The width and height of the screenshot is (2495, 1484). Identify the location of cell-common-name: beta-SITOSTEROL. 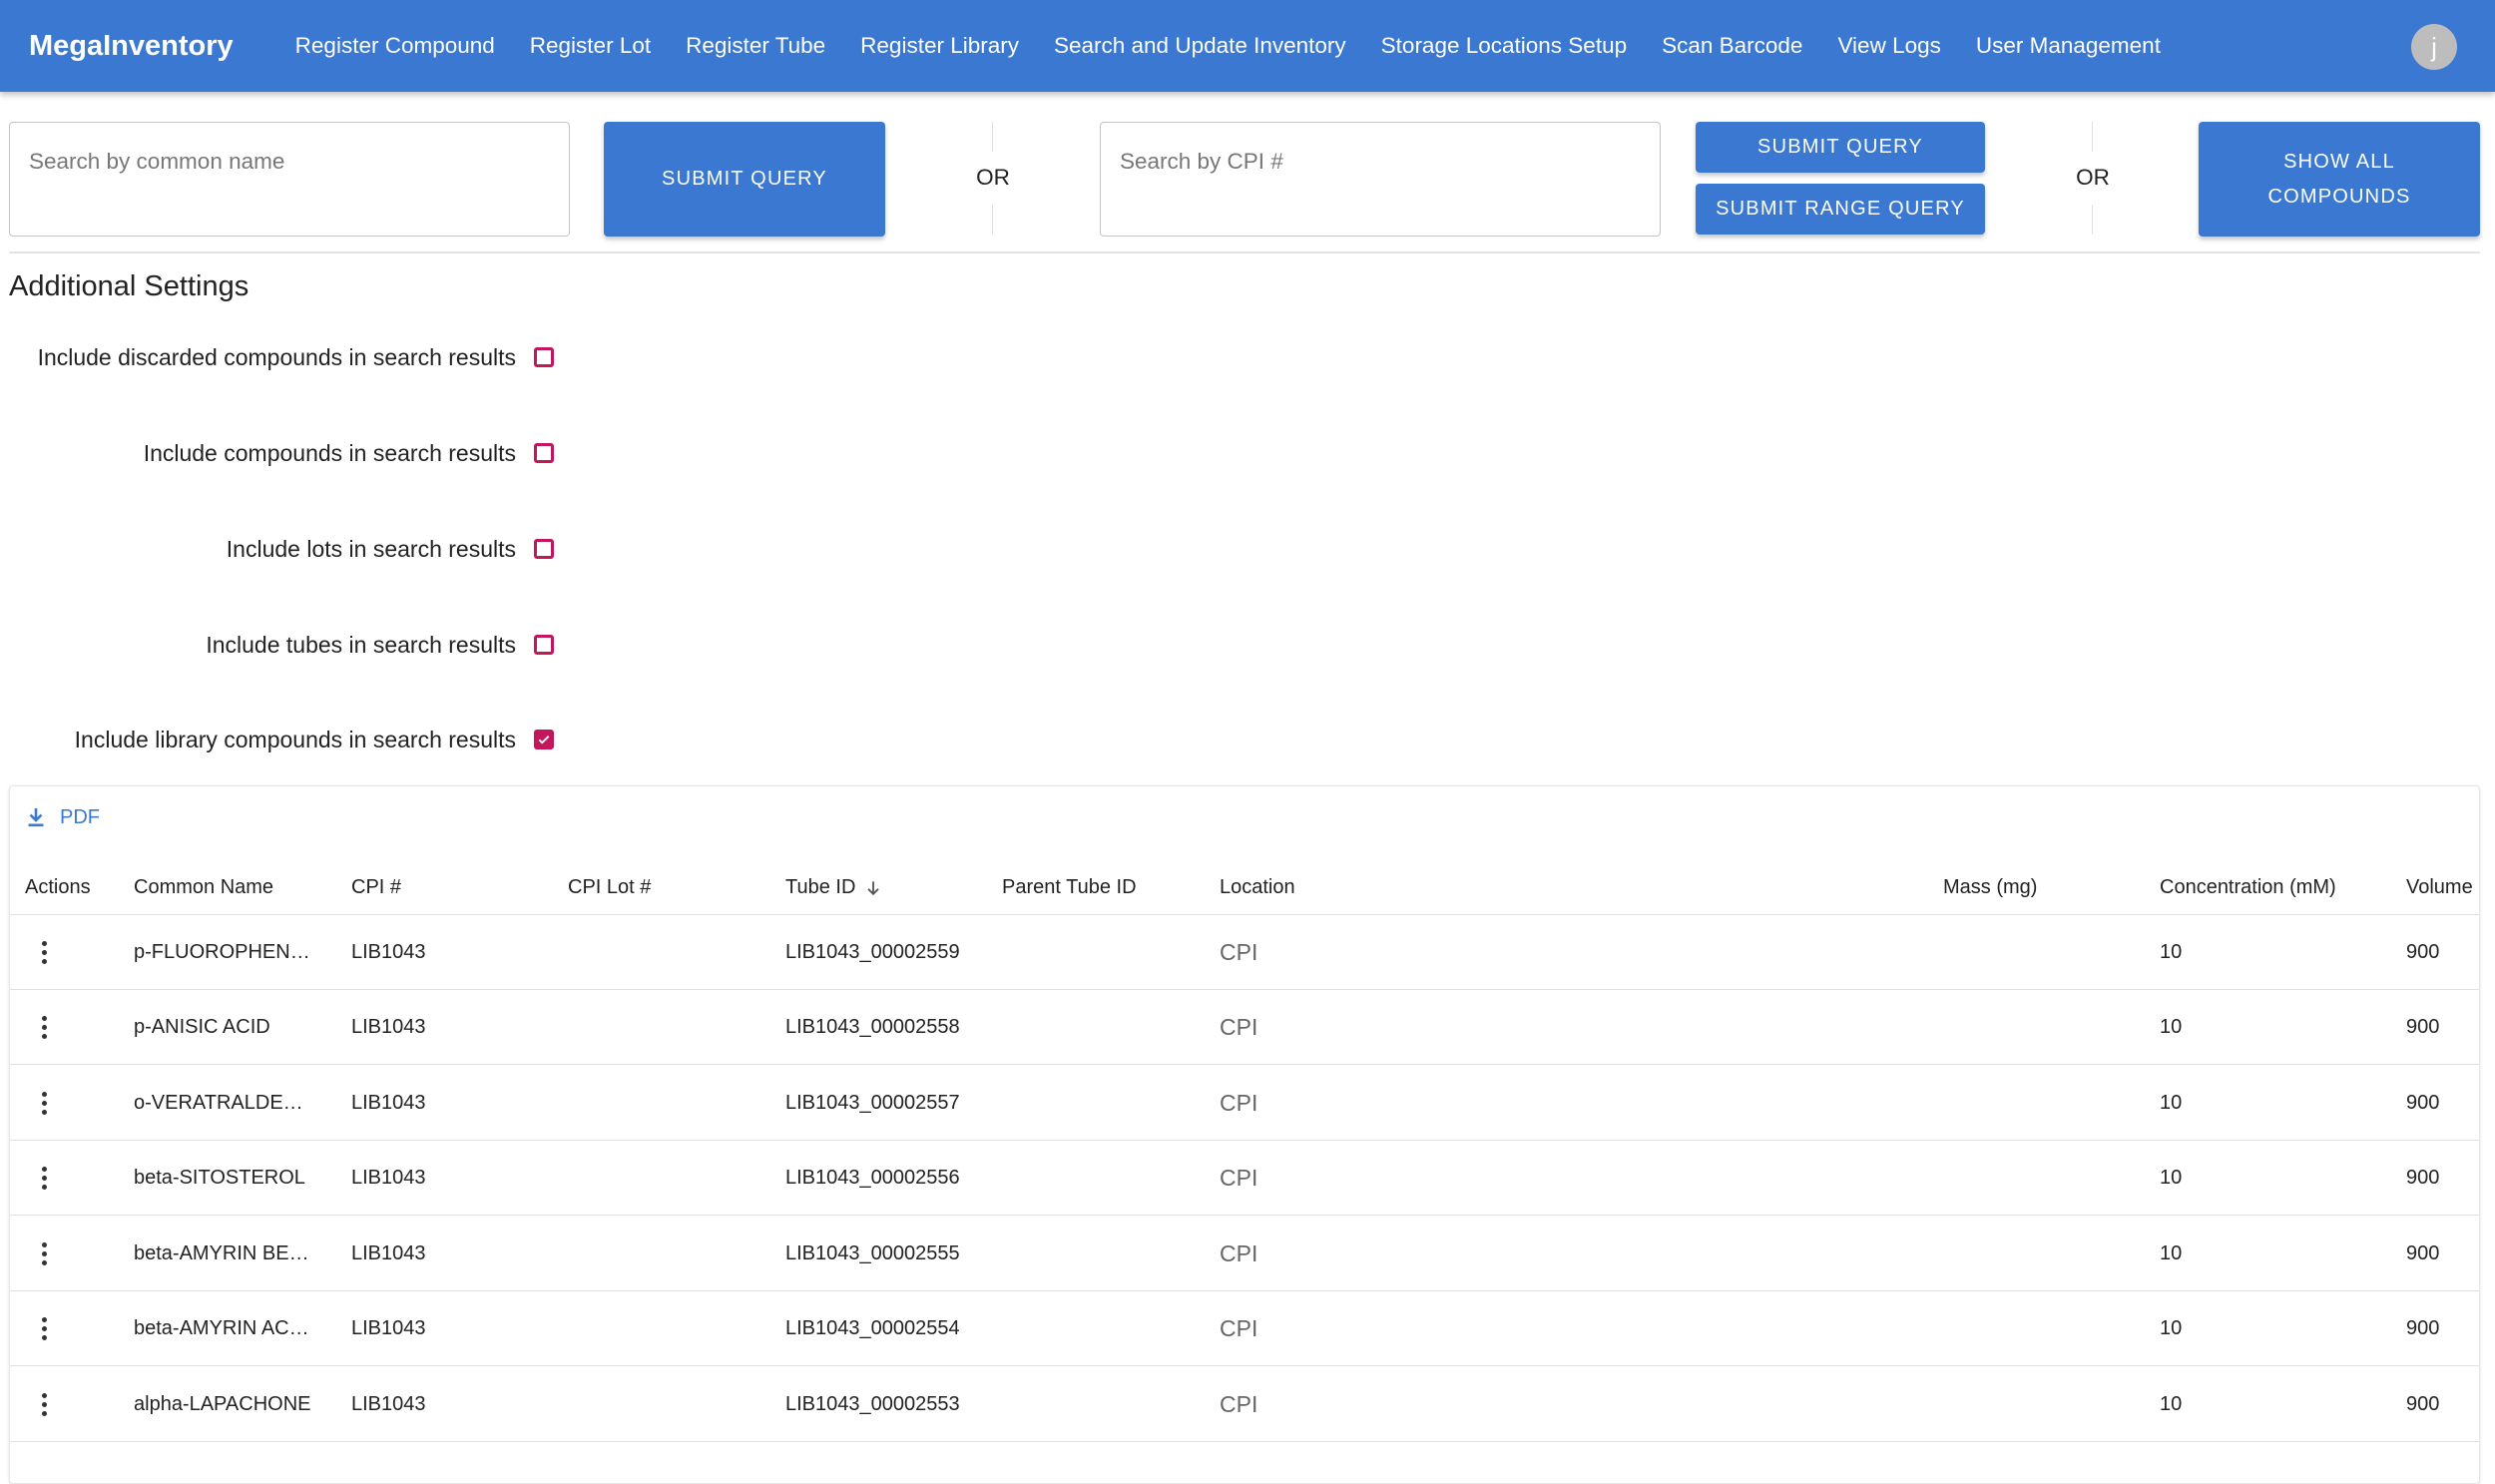
(219, 1178).